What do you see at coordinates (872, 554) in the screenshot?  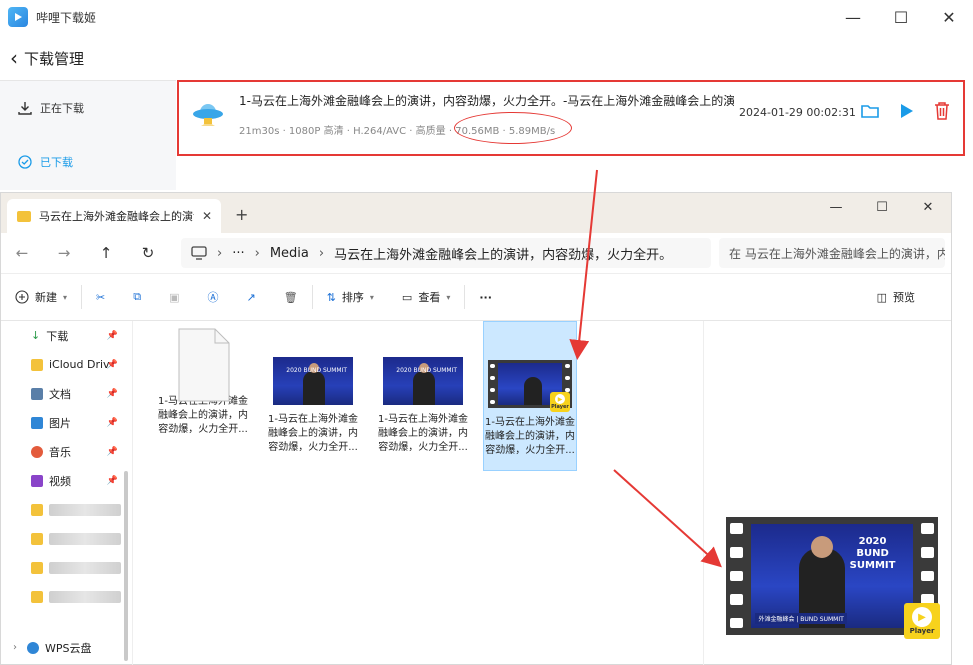 I see `preview-thumb-text: 2020 BUND SUMMIT` at bounding box center [872, 554].